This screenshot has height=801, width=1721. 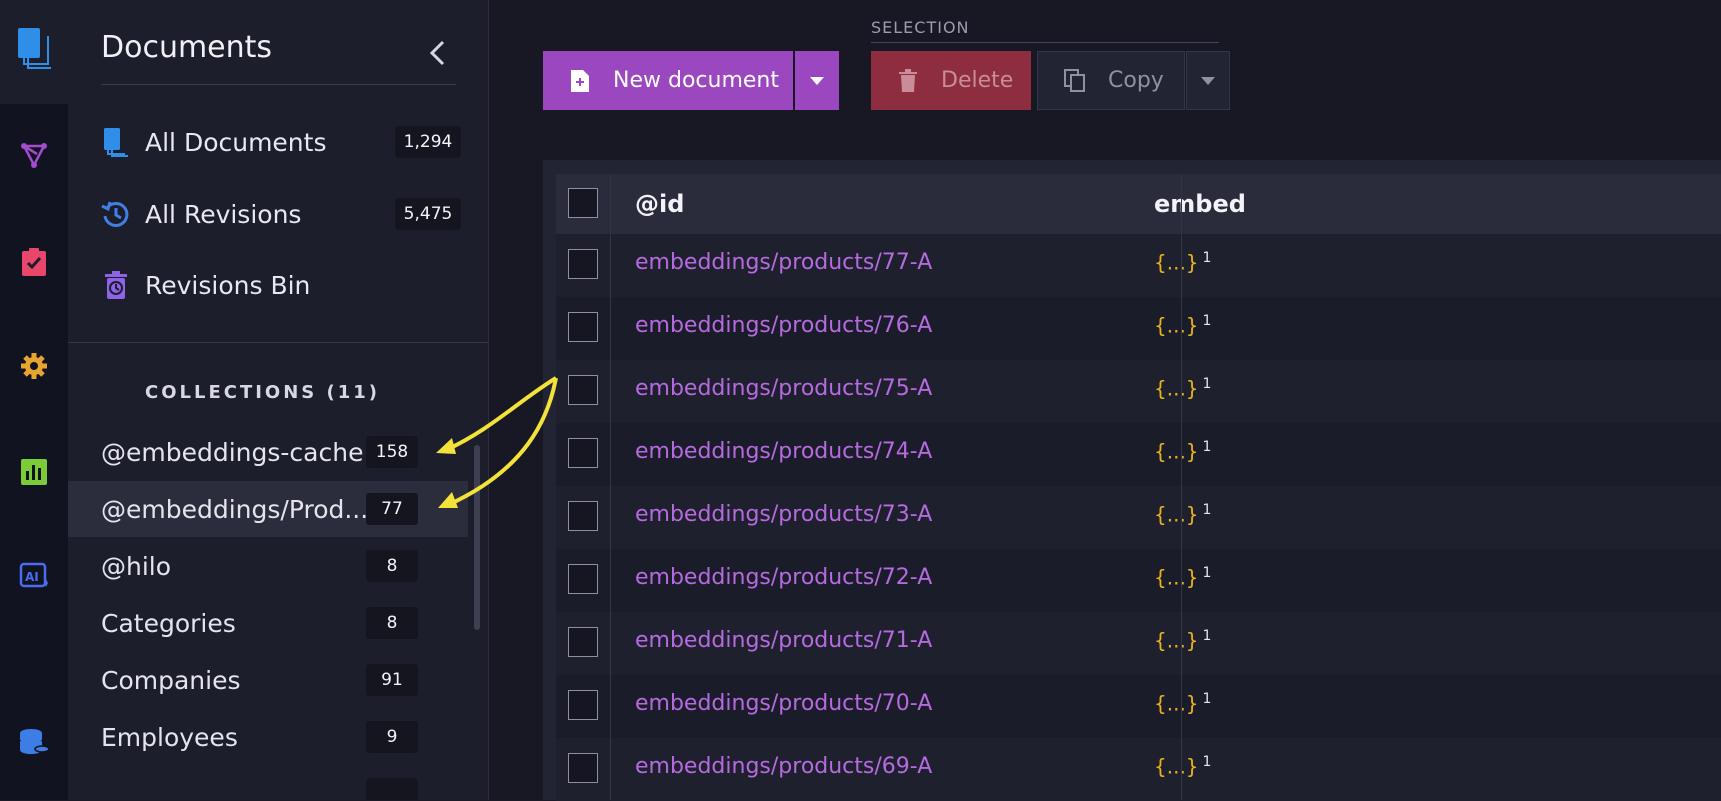 I want to click on count-badge, so click(x=392, y=789).